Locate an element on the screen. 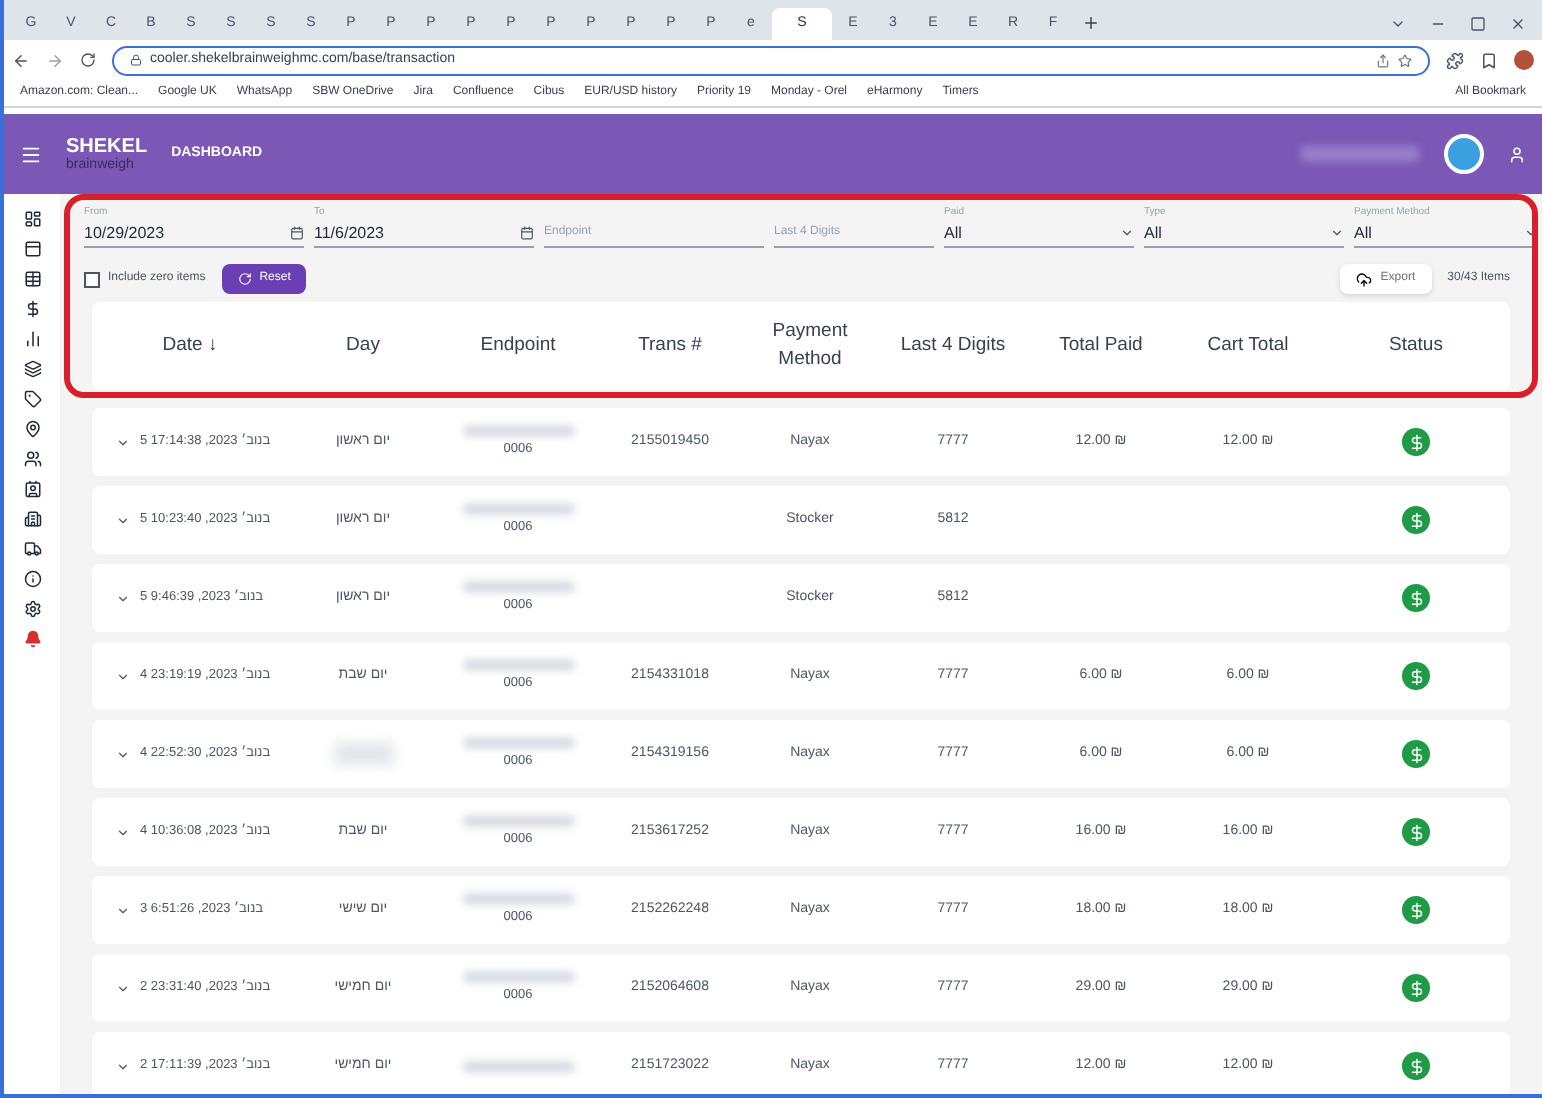  tag-icon is located at coordinates (32, 399).